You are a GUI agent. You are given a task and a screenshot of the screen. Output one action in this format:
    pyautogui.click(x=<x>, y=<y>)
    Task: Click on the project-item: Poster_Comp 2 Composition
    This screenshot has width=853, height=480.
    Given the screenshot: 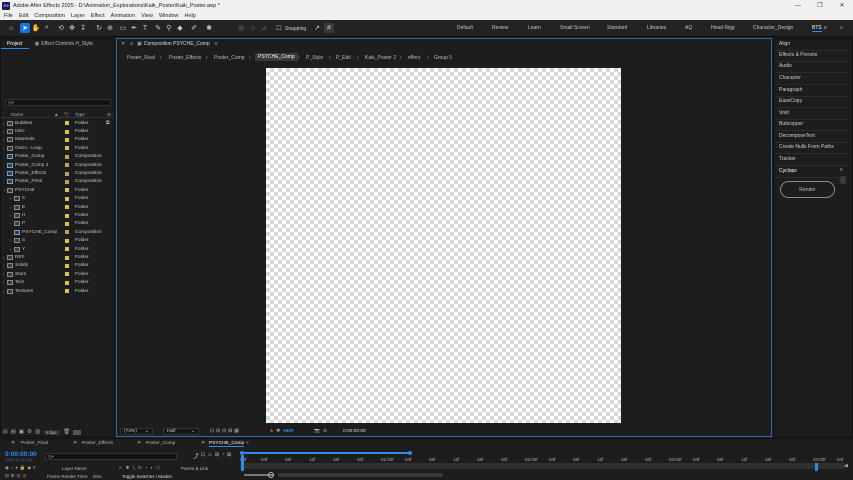 What is the action you would take?
    pyautogui.click(x=57, y=165)
    